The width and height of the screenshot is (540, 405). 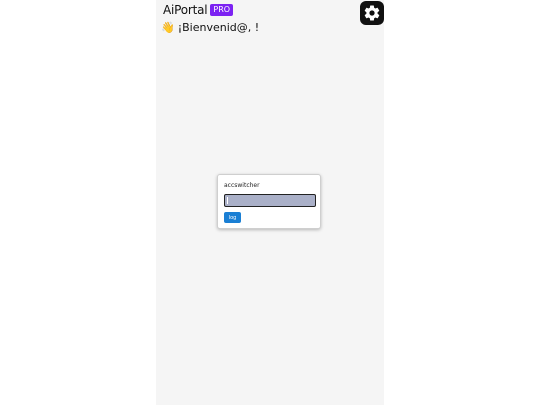 What do you see at coordinates (232, 217) in the screenshot?
I see `log-button: log` at bounding box center [232, 217].